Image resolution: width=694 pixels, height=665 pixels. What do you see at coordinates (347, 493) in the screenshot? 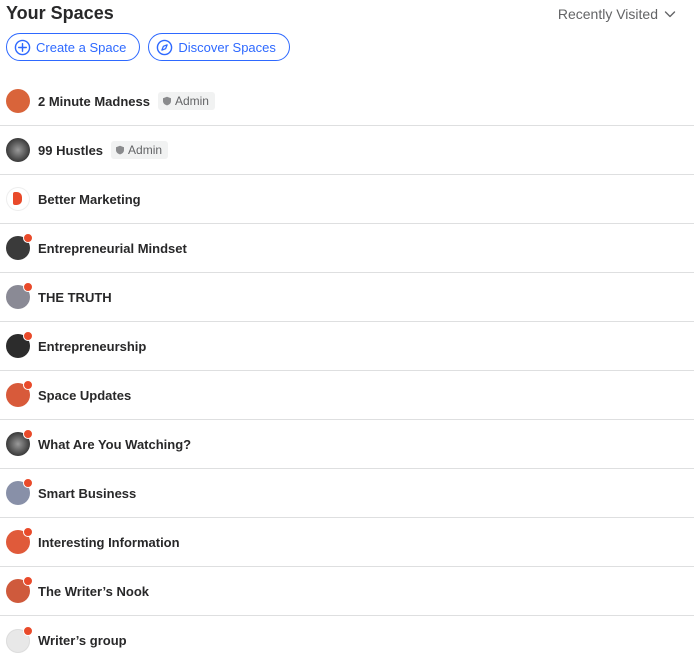
I see `space-row: Smart Business` at bounding box center [347, 493].